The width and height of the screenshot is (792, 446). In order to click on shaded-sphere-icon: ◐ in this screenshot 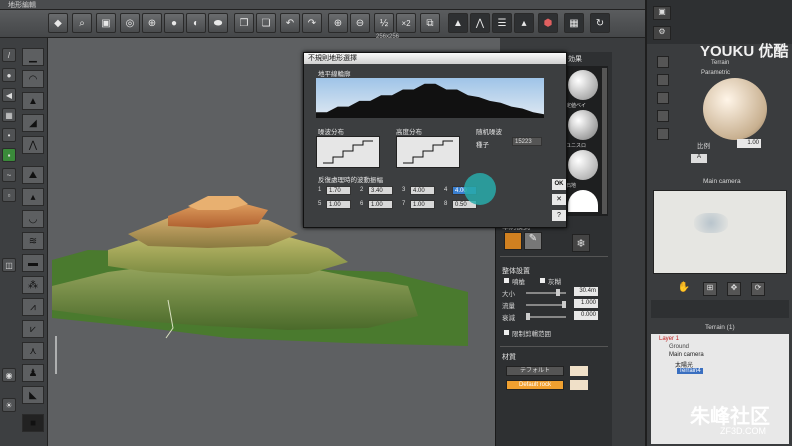, I will do `click(196, 23)`.